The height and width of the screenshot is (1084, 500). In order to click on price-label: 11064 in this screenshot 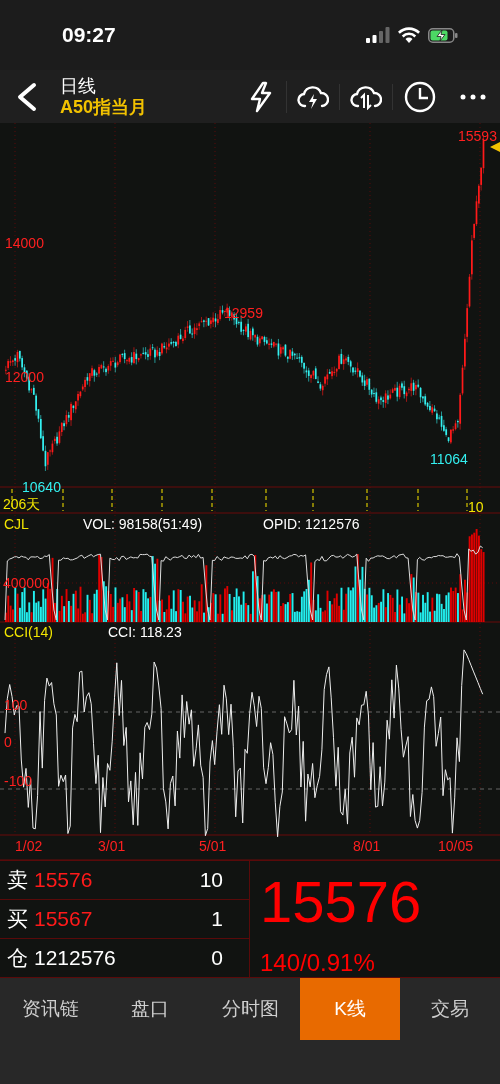, I will do `click(449, 459)`.